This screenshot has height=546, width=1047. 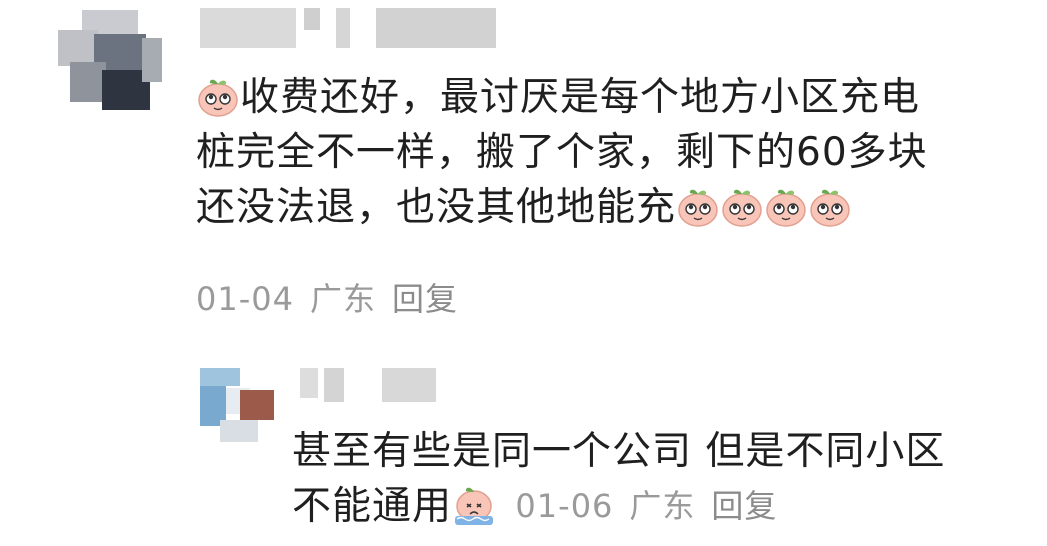 What do you see at coordinates (245, 299) in the screenshot?
I see `comment-date: 01-04` at bounding box center [245, 299].